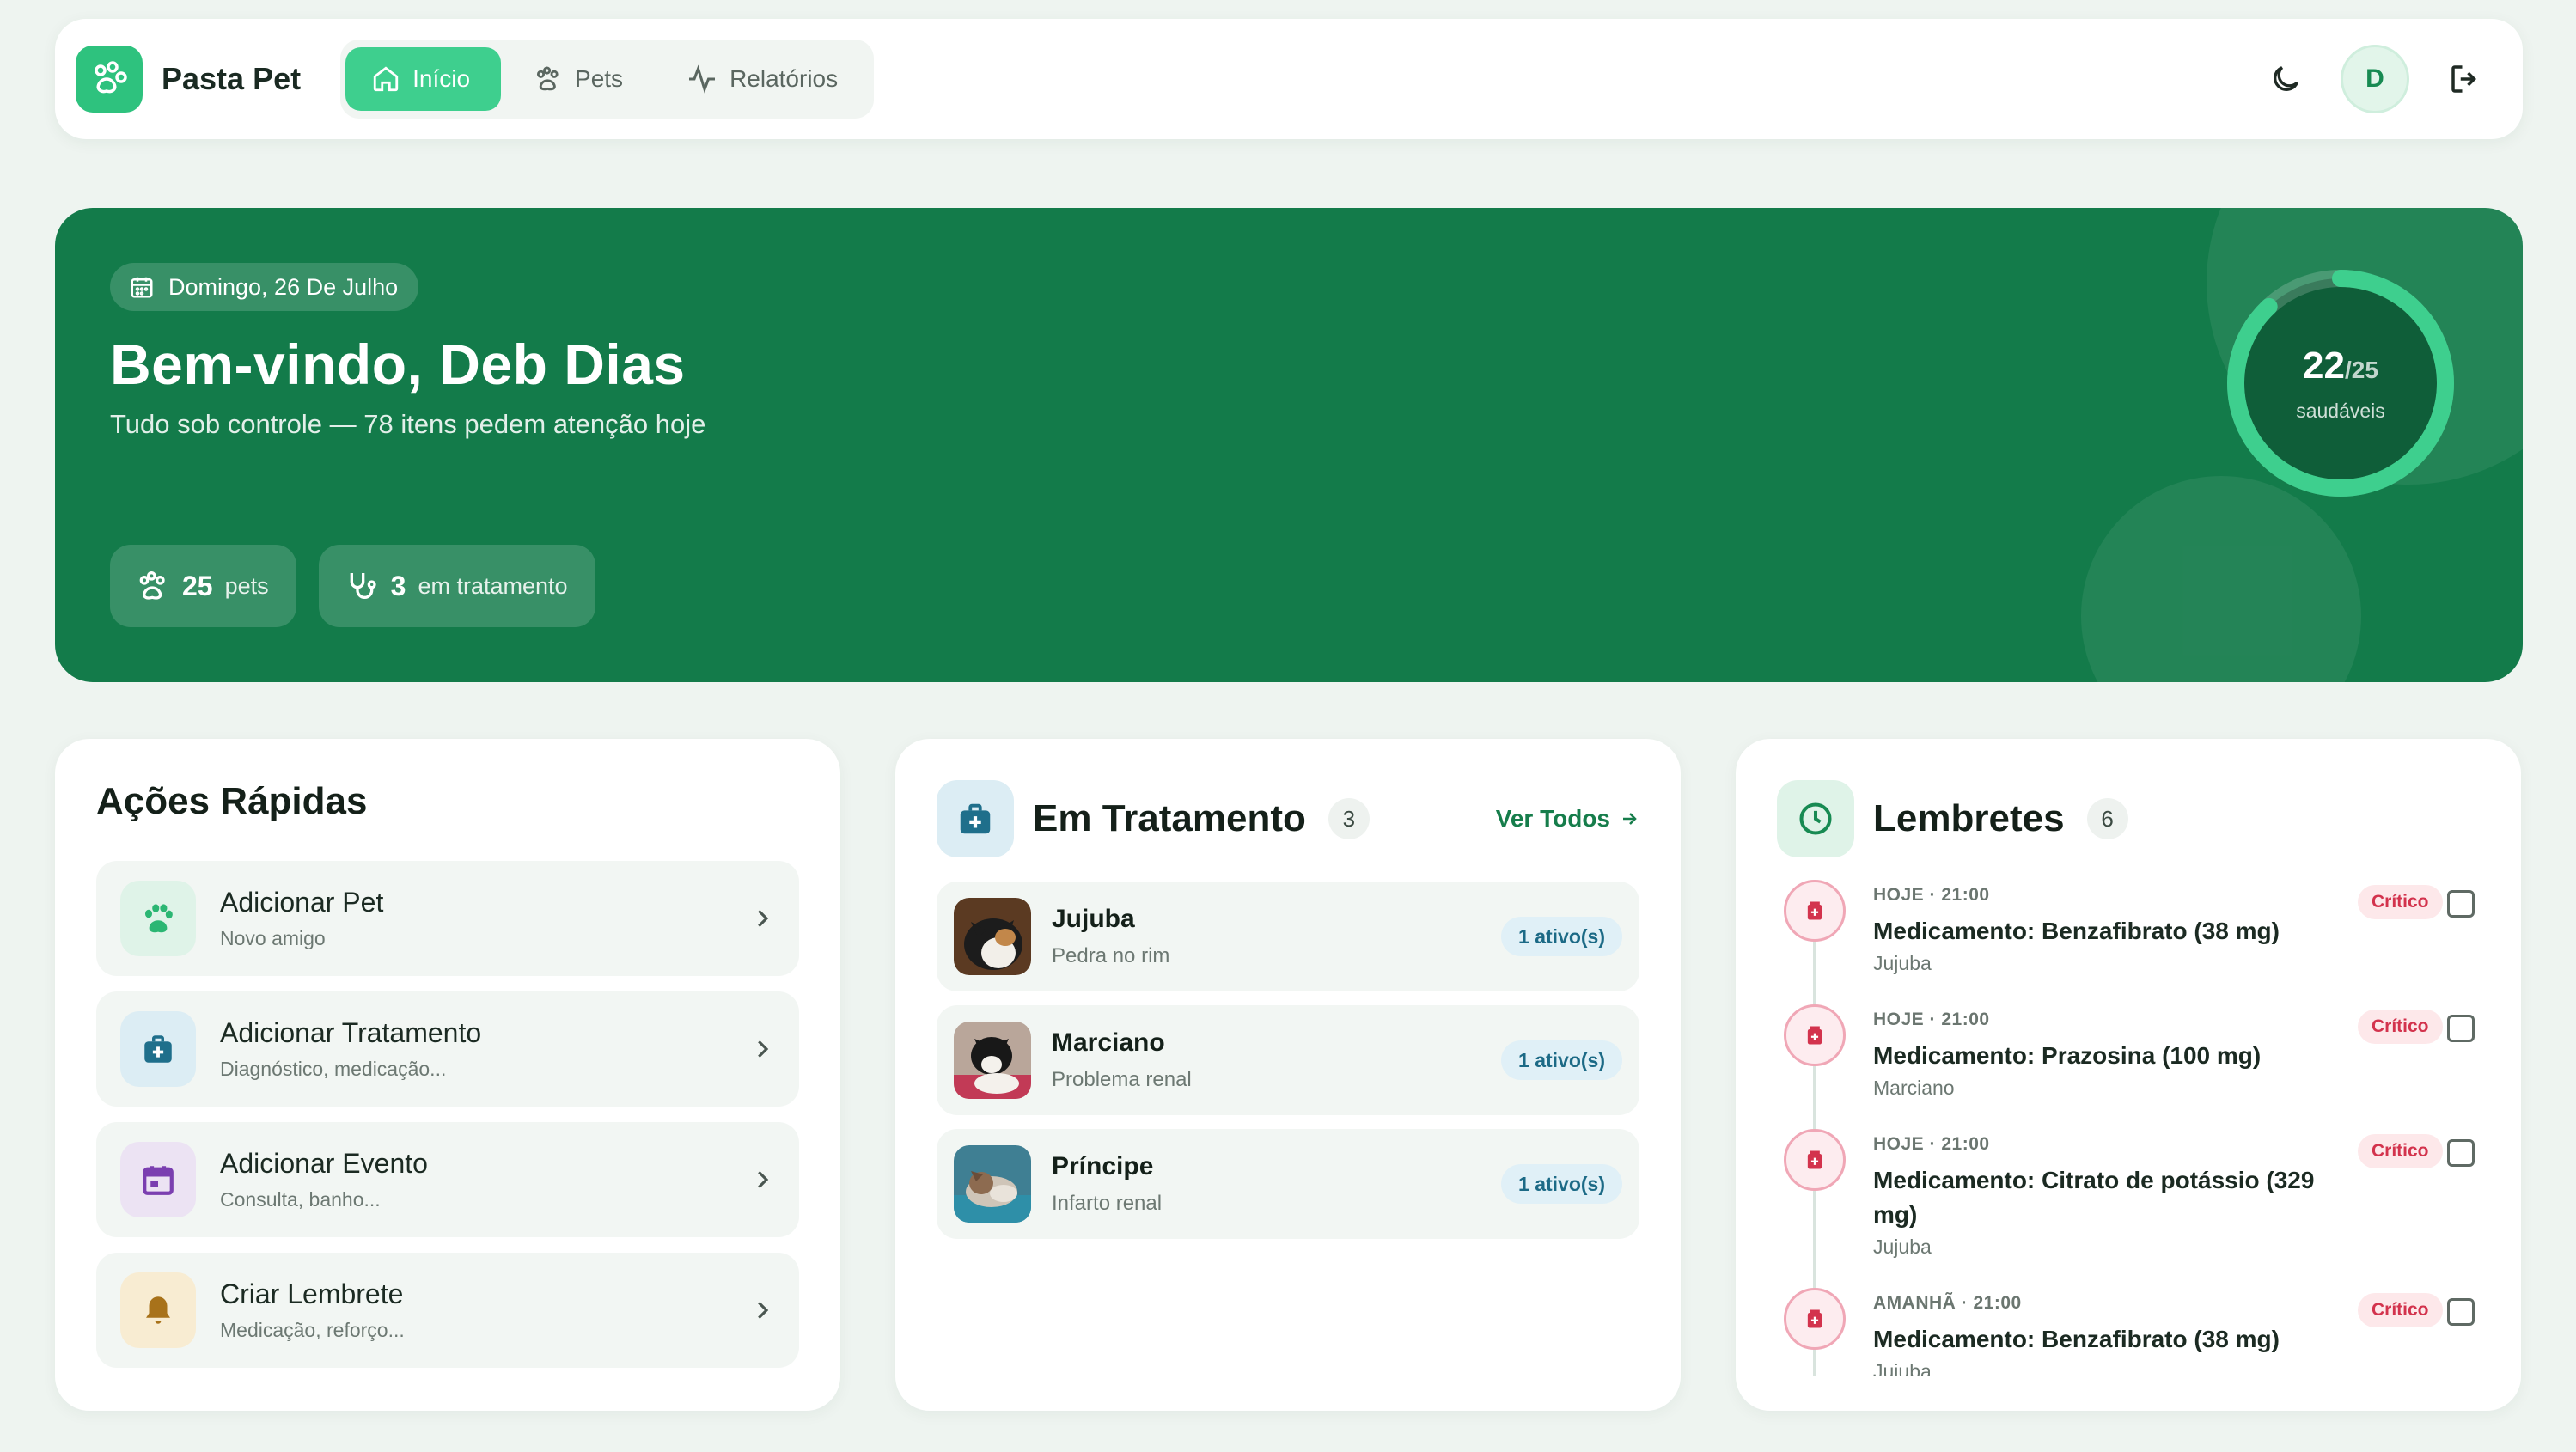 Image resolution: width=2576 pixels, height=1452 pixels. I want to click on clock-icon, so click(1815, 818).